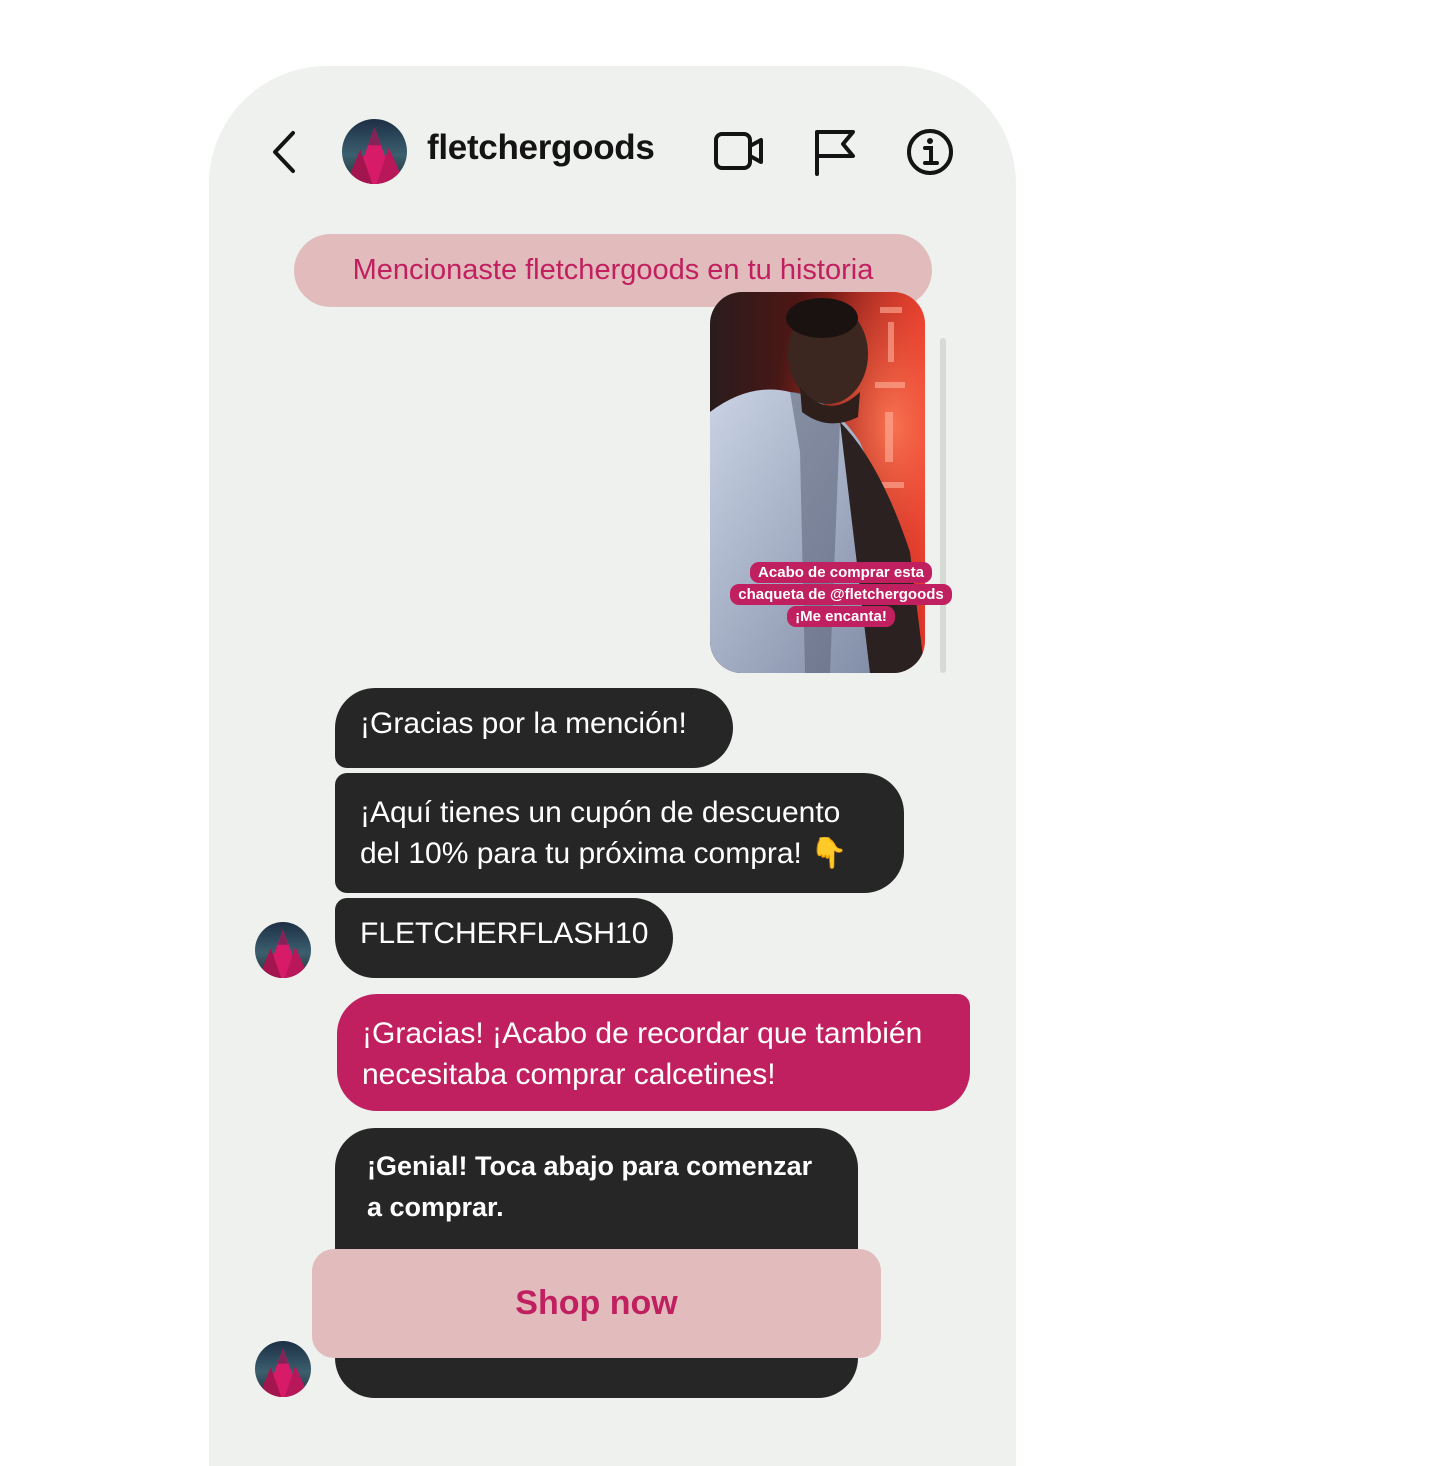 Image resolution: width=1440 pixels, height=1466 pixels. What do you see at coordinates (841, 616) in the screenshot?
I see `story-caption-line: ¡Me encanta!` at bounding box center [841, 616].